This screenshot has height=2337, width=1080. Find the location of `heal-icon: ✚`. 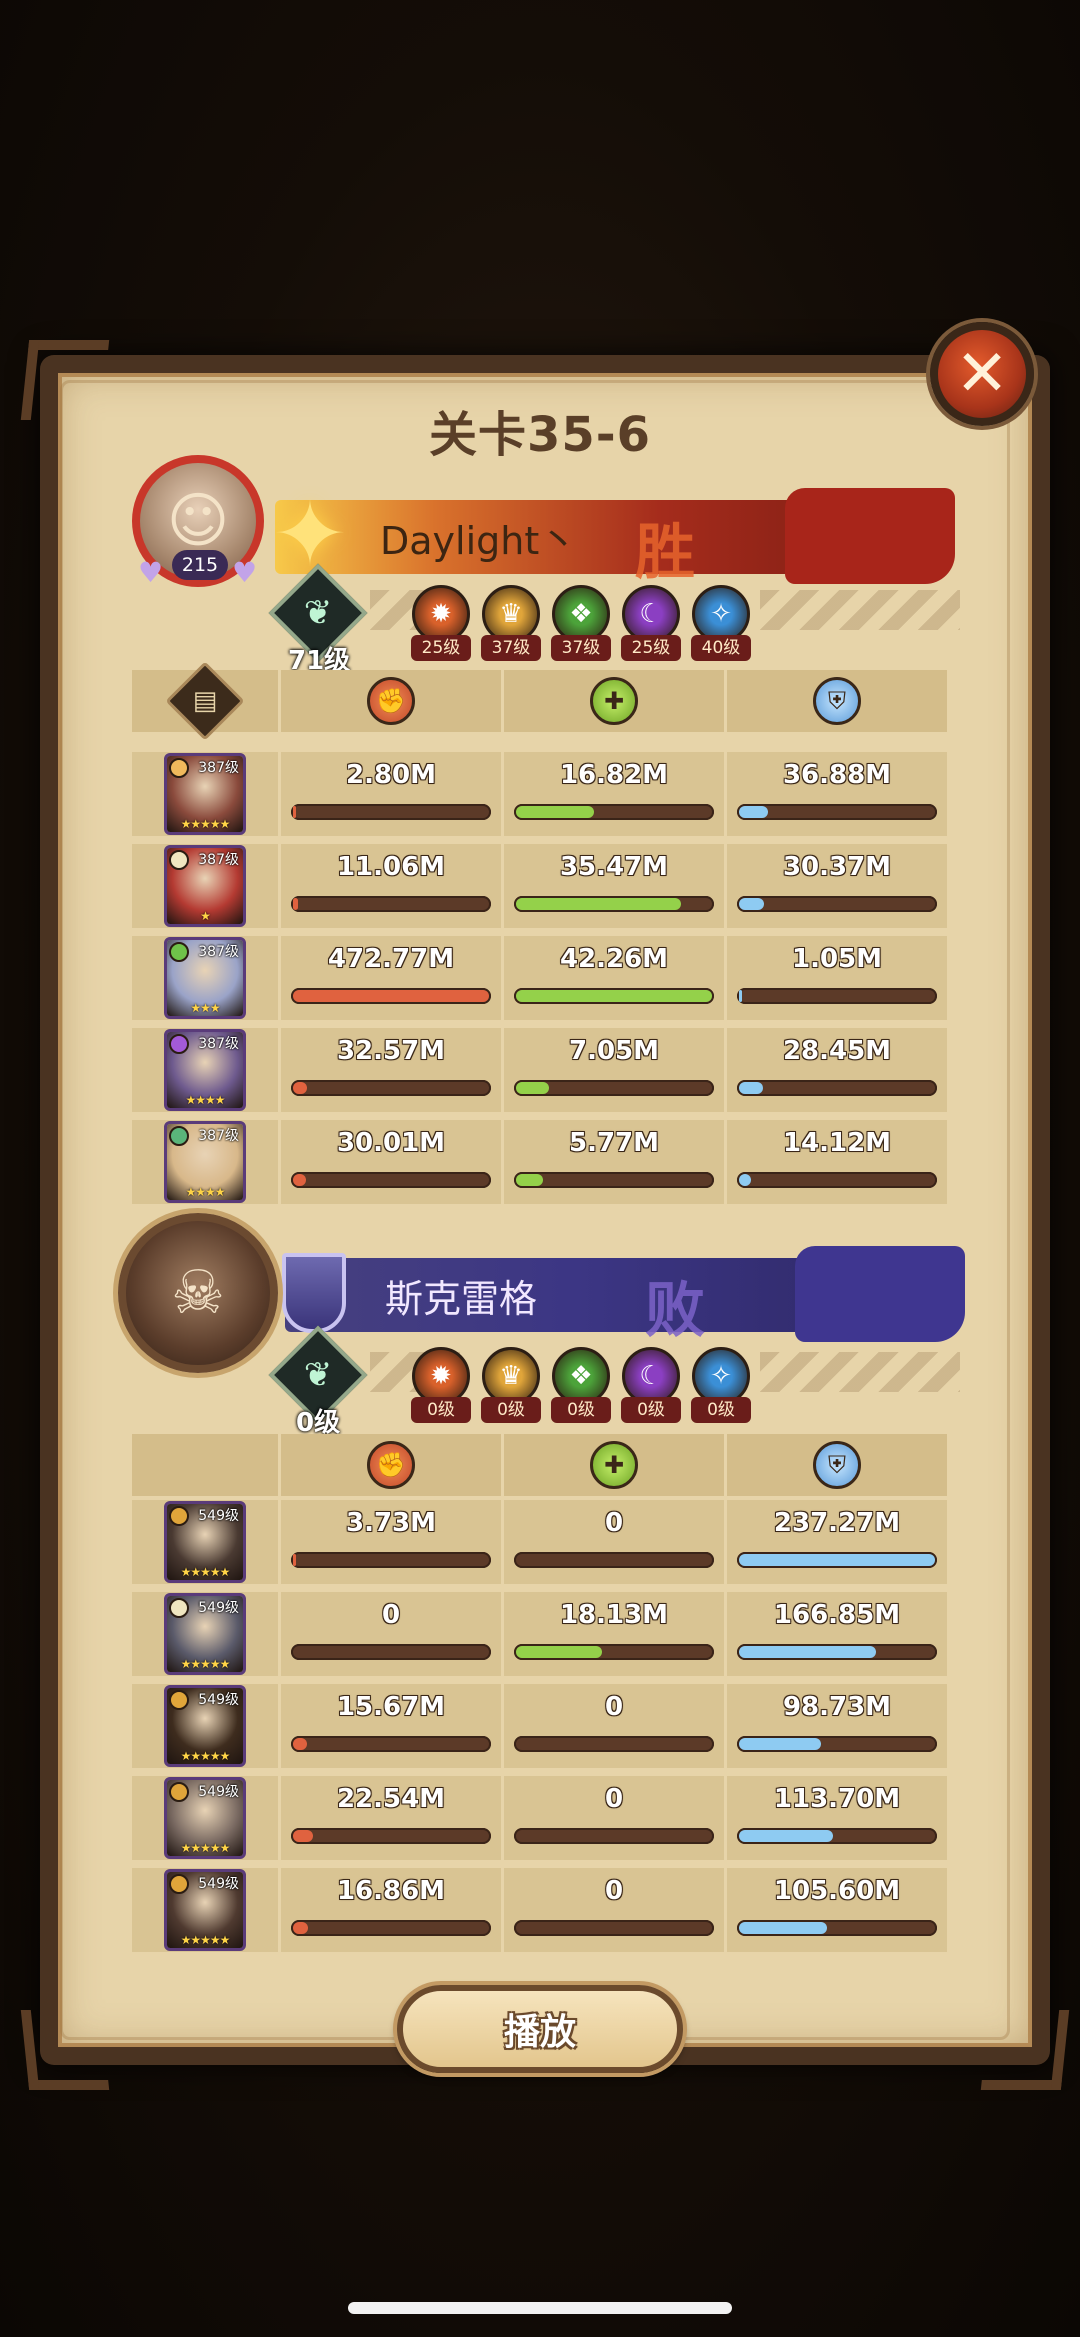

heal-icon: ✚ is located at coordinates (614, 701).